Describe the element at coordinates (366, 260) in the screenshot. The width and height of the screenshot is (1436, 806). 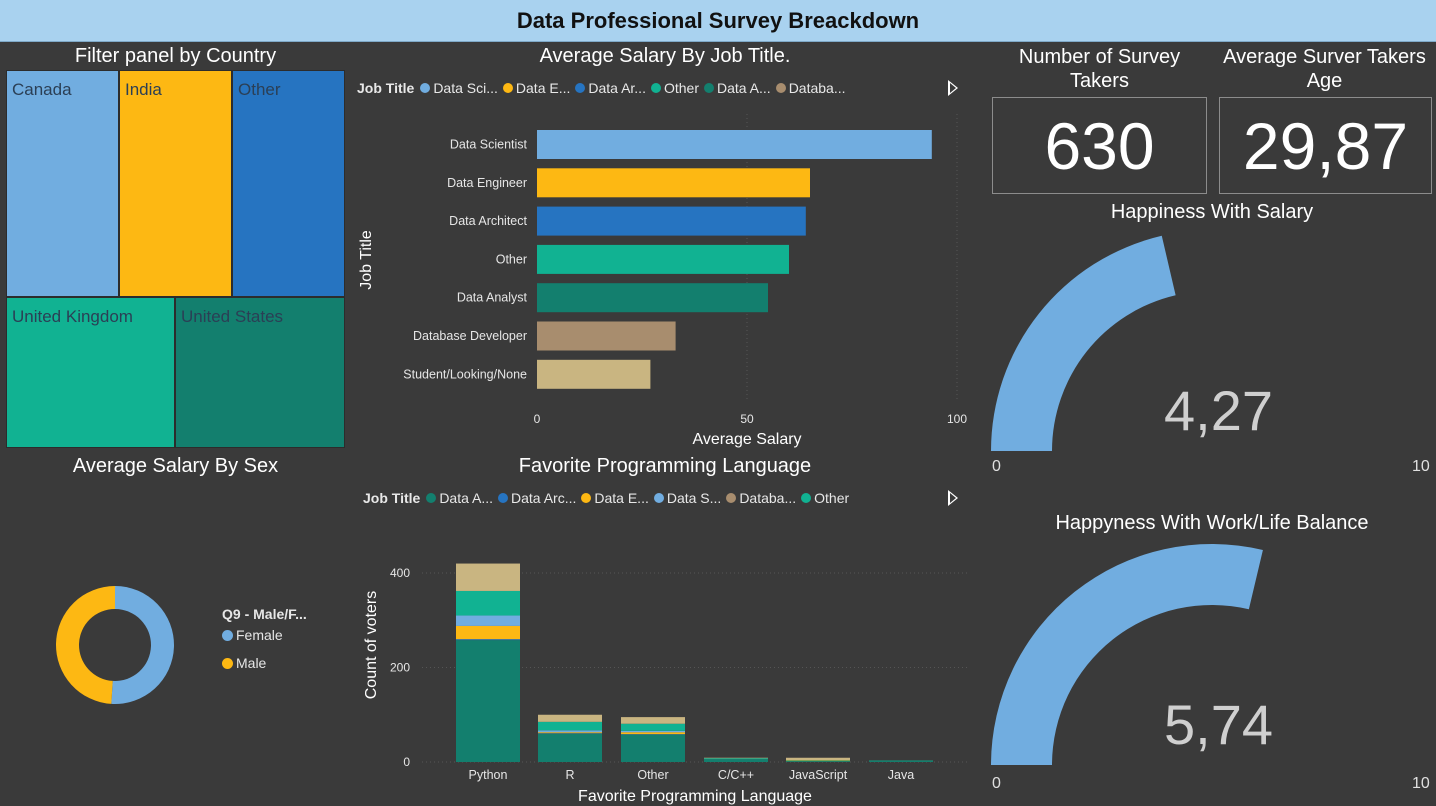
I see `y-axis-title: Job Title` at that location.